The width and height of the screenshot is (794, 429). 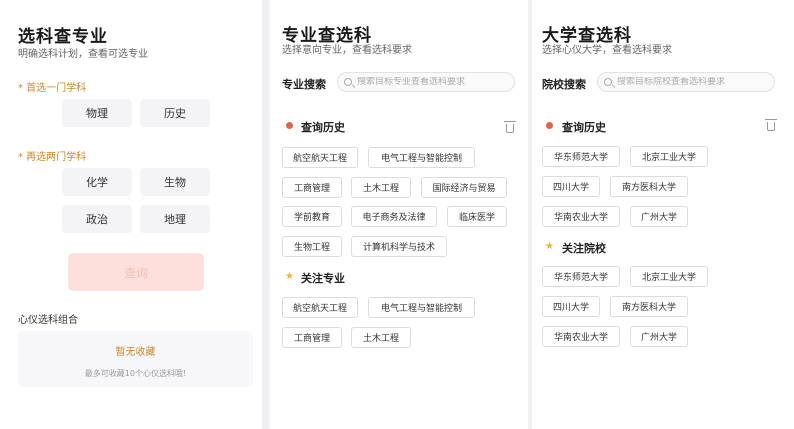 What do you see at coordinates (464, 187) in the screenshot?
I see `history-tag: 国际经济与贸易` at bounding box center [464, 187].